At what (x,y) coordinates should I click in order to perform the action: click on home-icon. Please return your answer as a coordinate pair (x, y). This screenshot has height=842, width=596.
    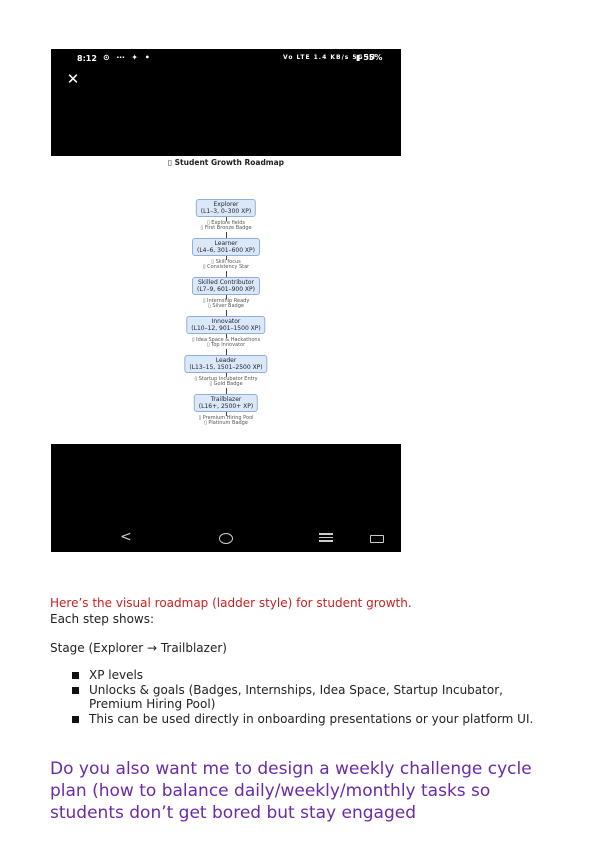
    Looking at the image, I should click on (226, 538).